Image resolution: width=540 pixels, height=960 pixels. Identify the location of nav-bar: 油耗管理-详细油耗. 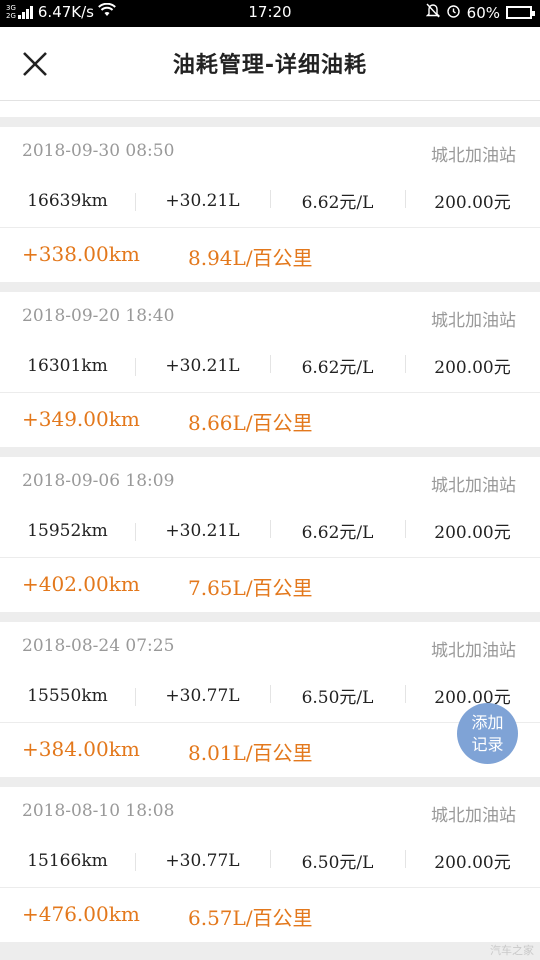
(270, 64).